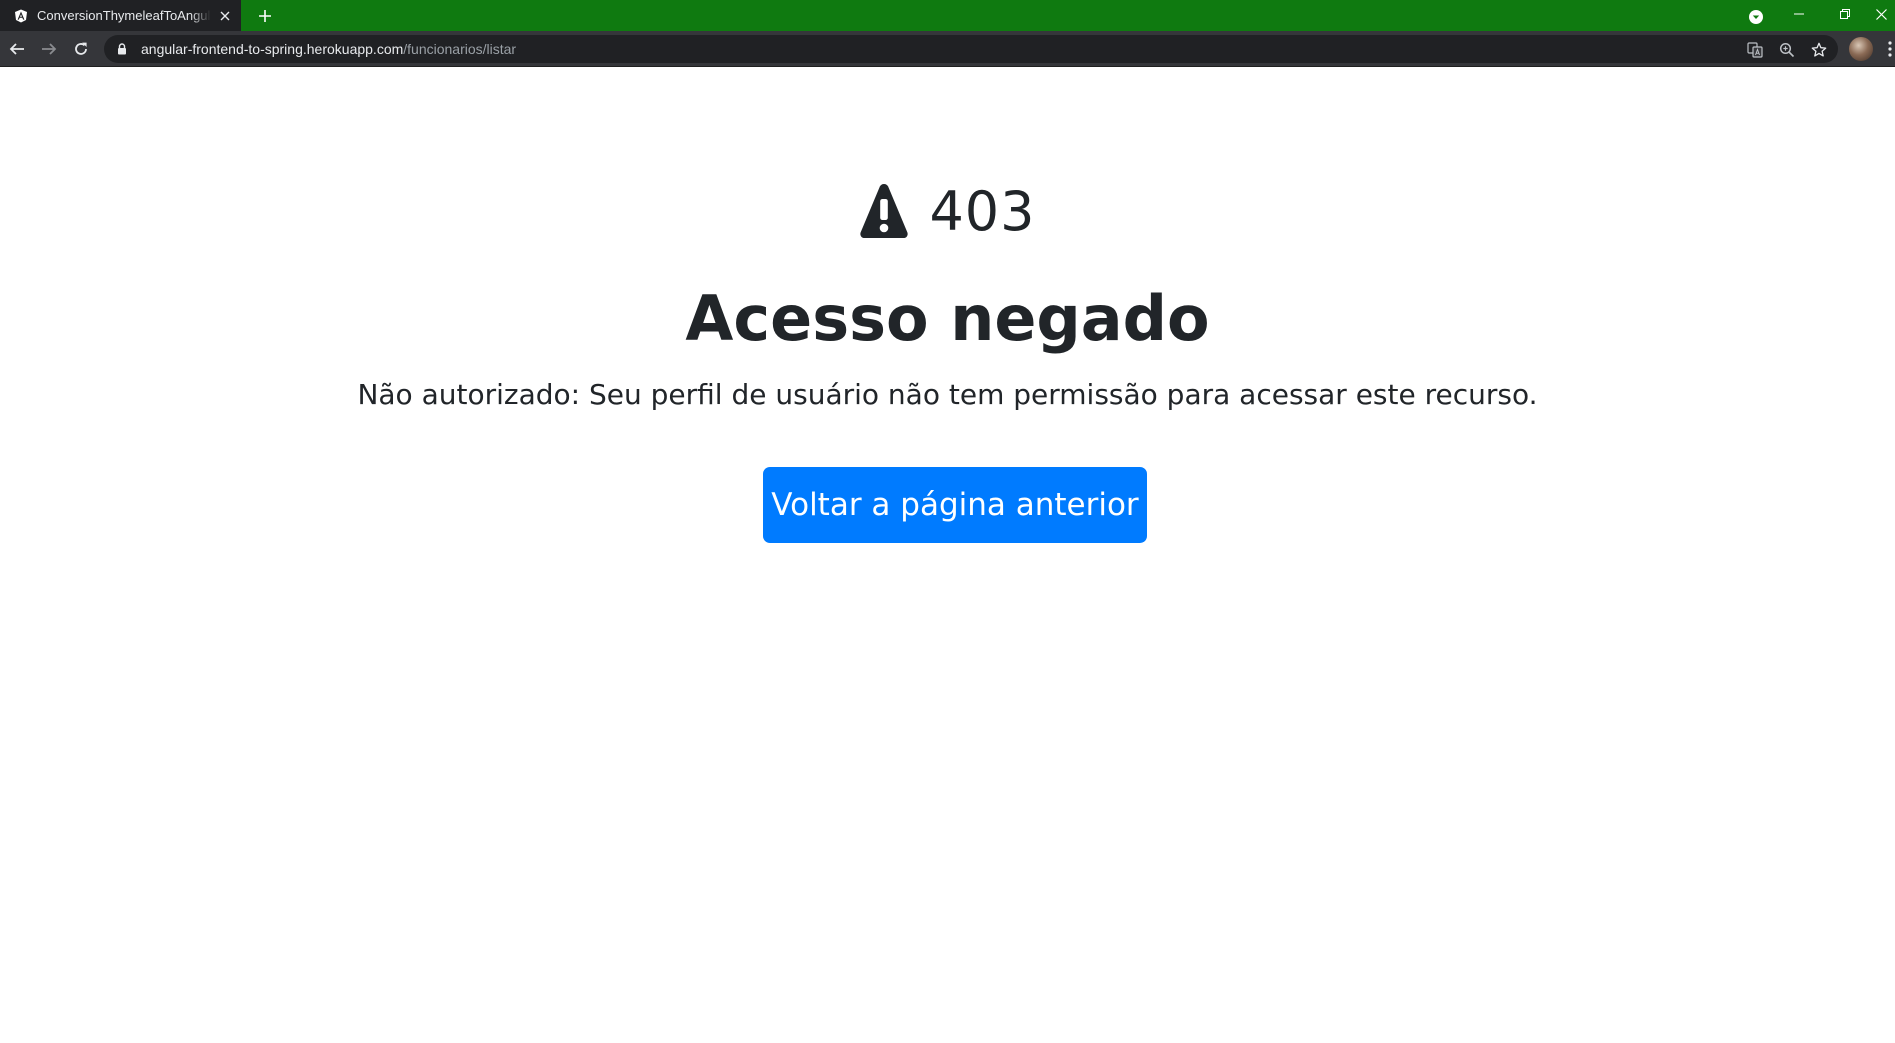 The height and width of the screenshot is (1043, 1895). I want to click on minimize-button, so click(1799, 14).